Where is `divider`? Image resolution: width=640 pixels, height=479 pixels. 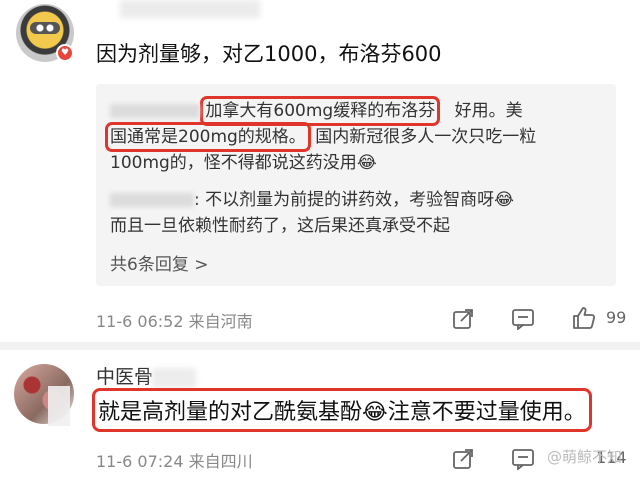
divider is located at coordinates (320, 346).